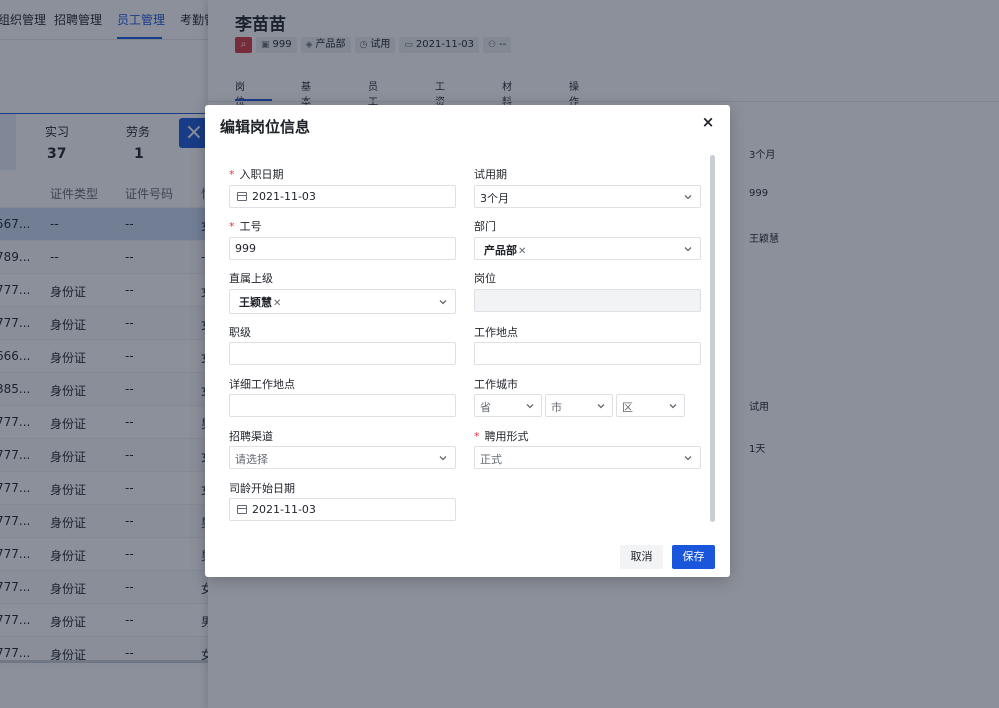 The width and height of the screenshot is (999, 708). What do you see at coordinates (262, 384) in the screenshot?
I see `work-address-label: 详细工作地点` at bounding box center [262, 384].